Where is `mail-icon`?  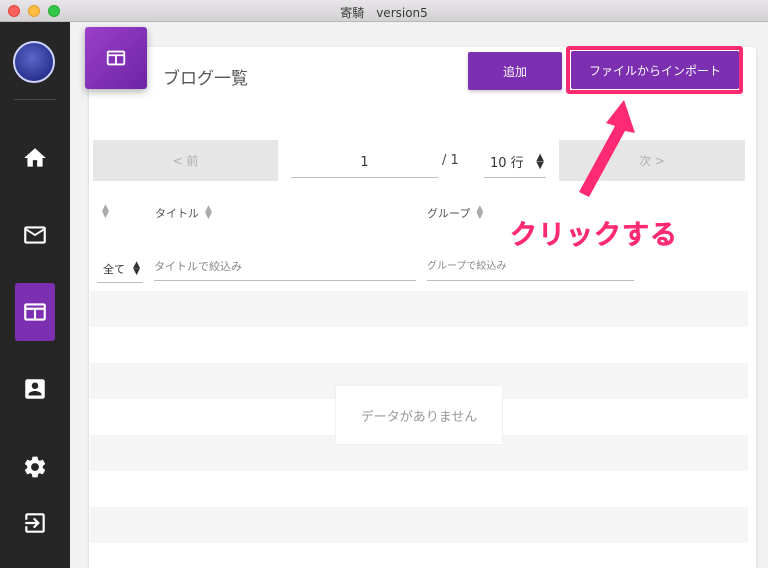
mail-icon is located at coordinates (35, 235).